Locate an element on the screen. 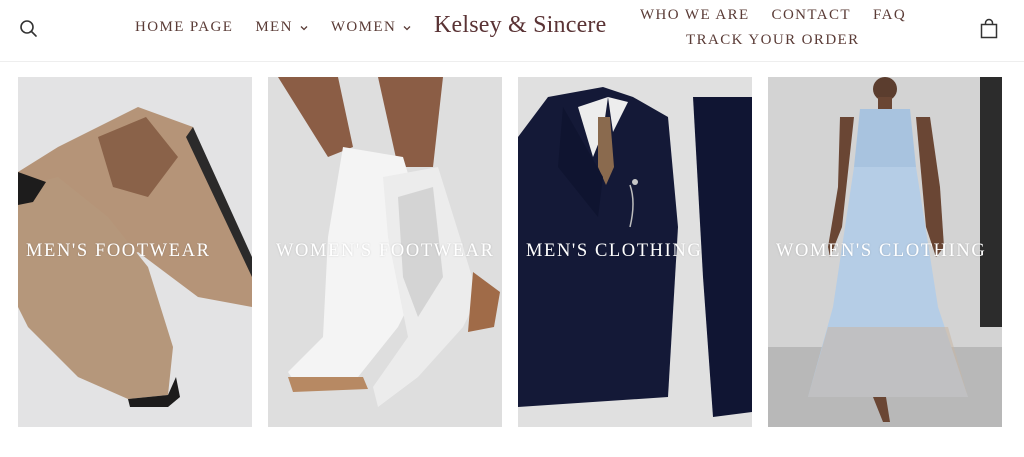 The height and width of the screenshot is (457, 1024). primary-nav: HOME PAGE MEN WOMEN is located at coordinates (273, 27).